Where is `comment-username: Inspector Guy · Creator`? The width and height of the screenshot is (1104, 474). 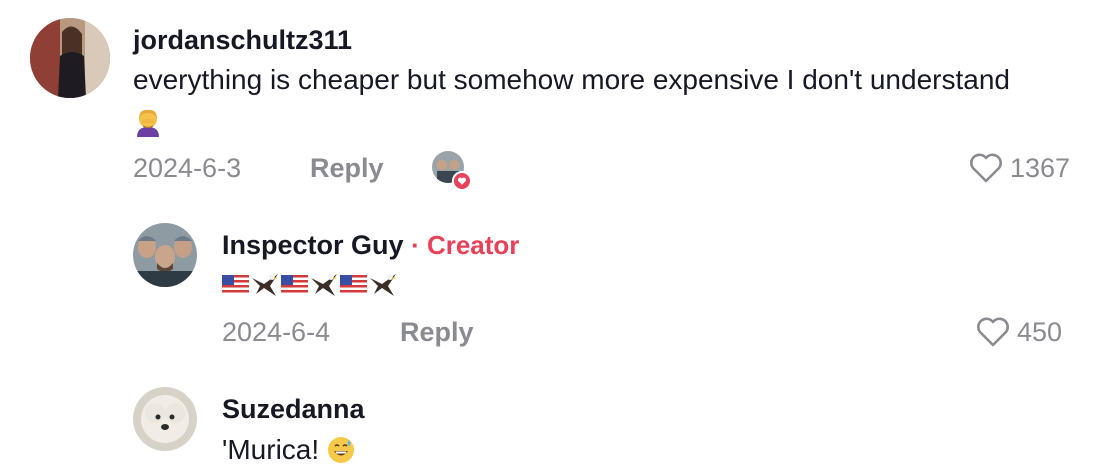
comment-username: Inspector Guy · Creator is located at coordinates (370, 245).